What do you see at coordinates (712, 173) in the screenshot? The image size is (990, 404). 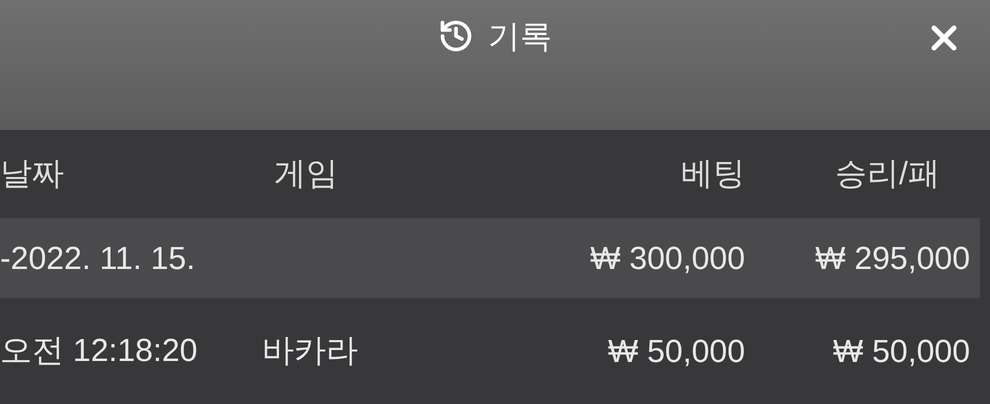 I see `column-header: 베팅` at bounding box center [712, 173].